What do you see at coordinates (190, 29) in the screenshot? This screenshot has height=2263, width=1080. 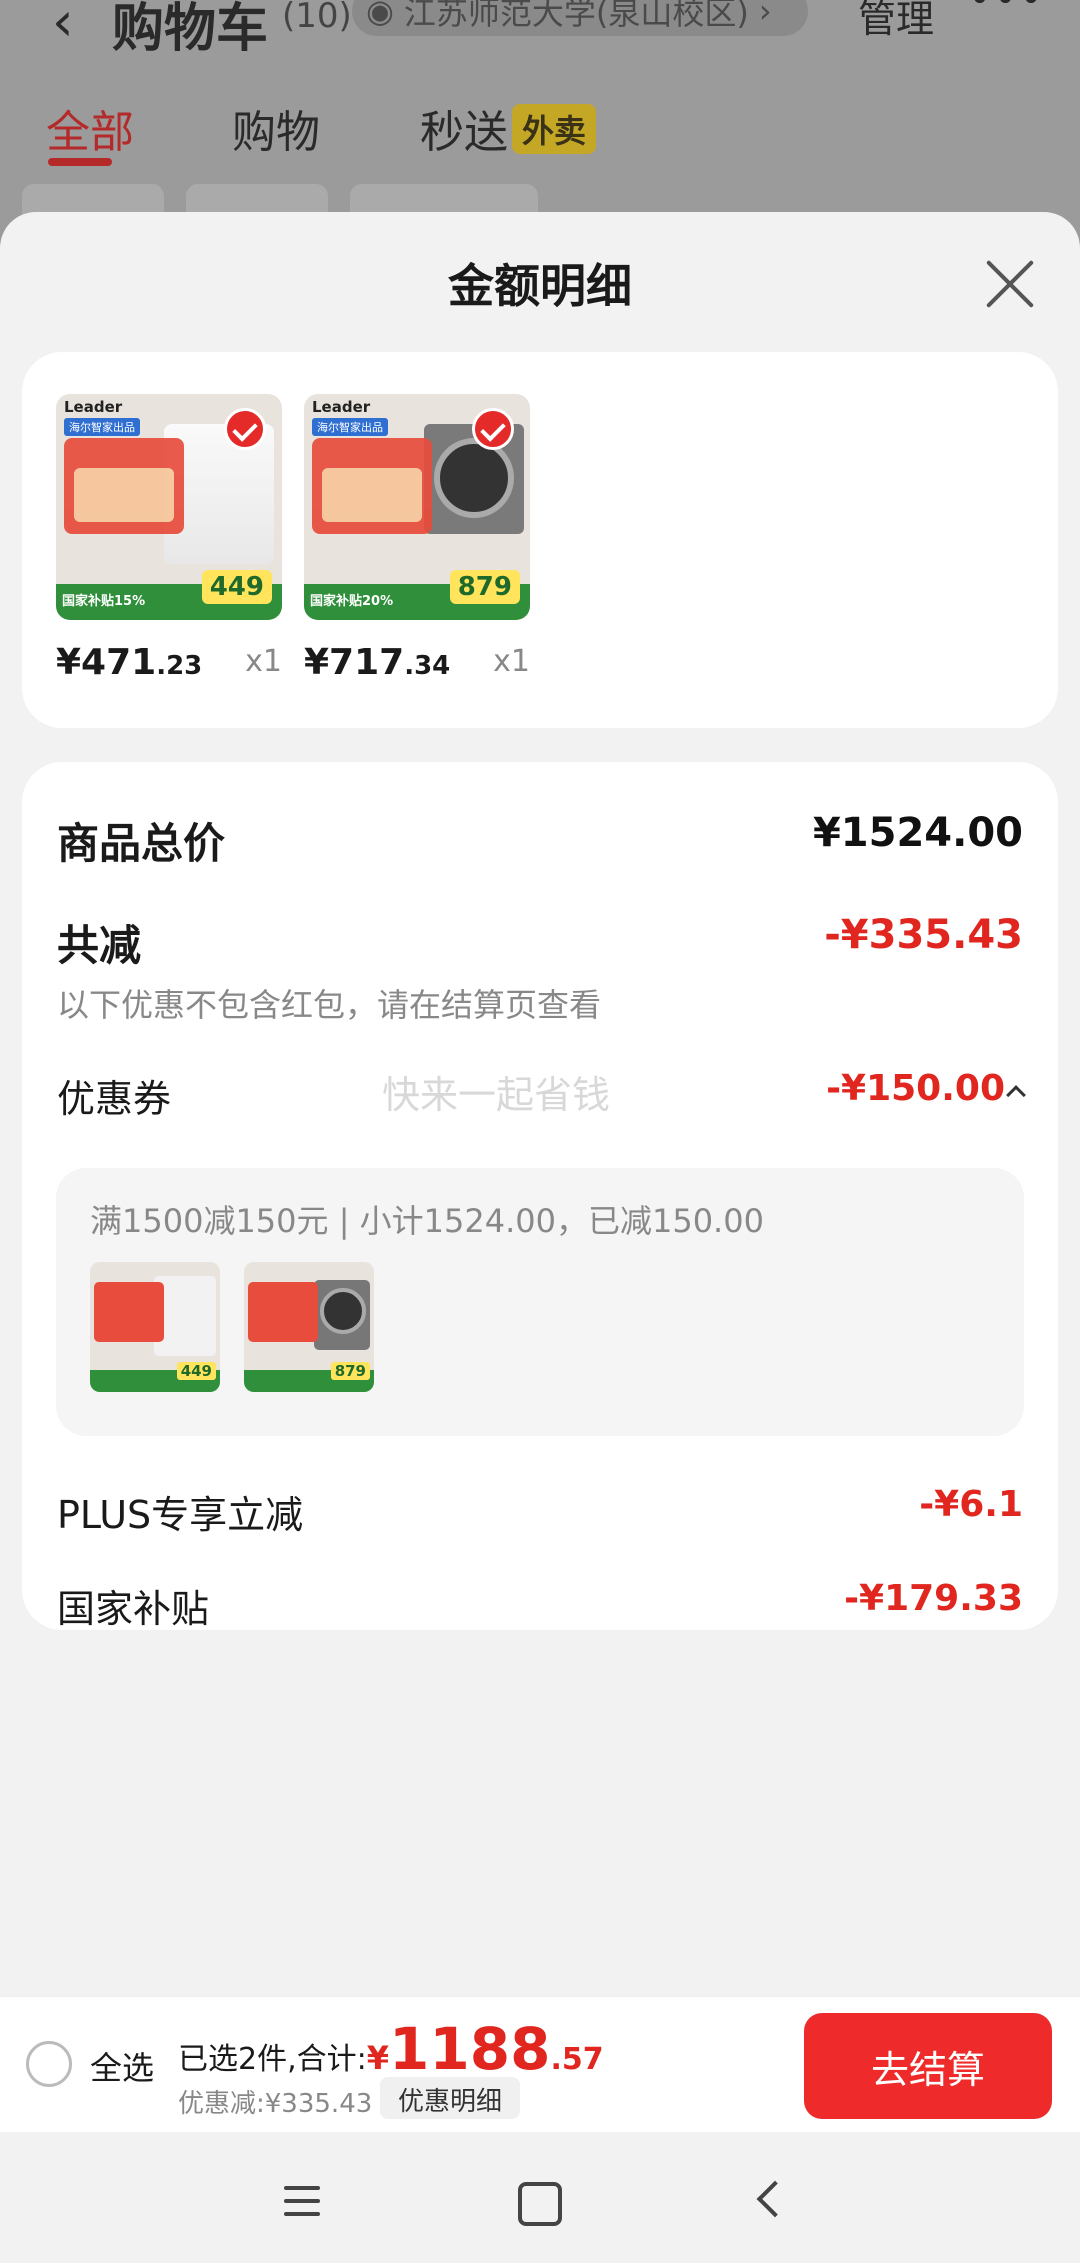 I see `cart-title: 购物车` at bounding box center [190, 29].